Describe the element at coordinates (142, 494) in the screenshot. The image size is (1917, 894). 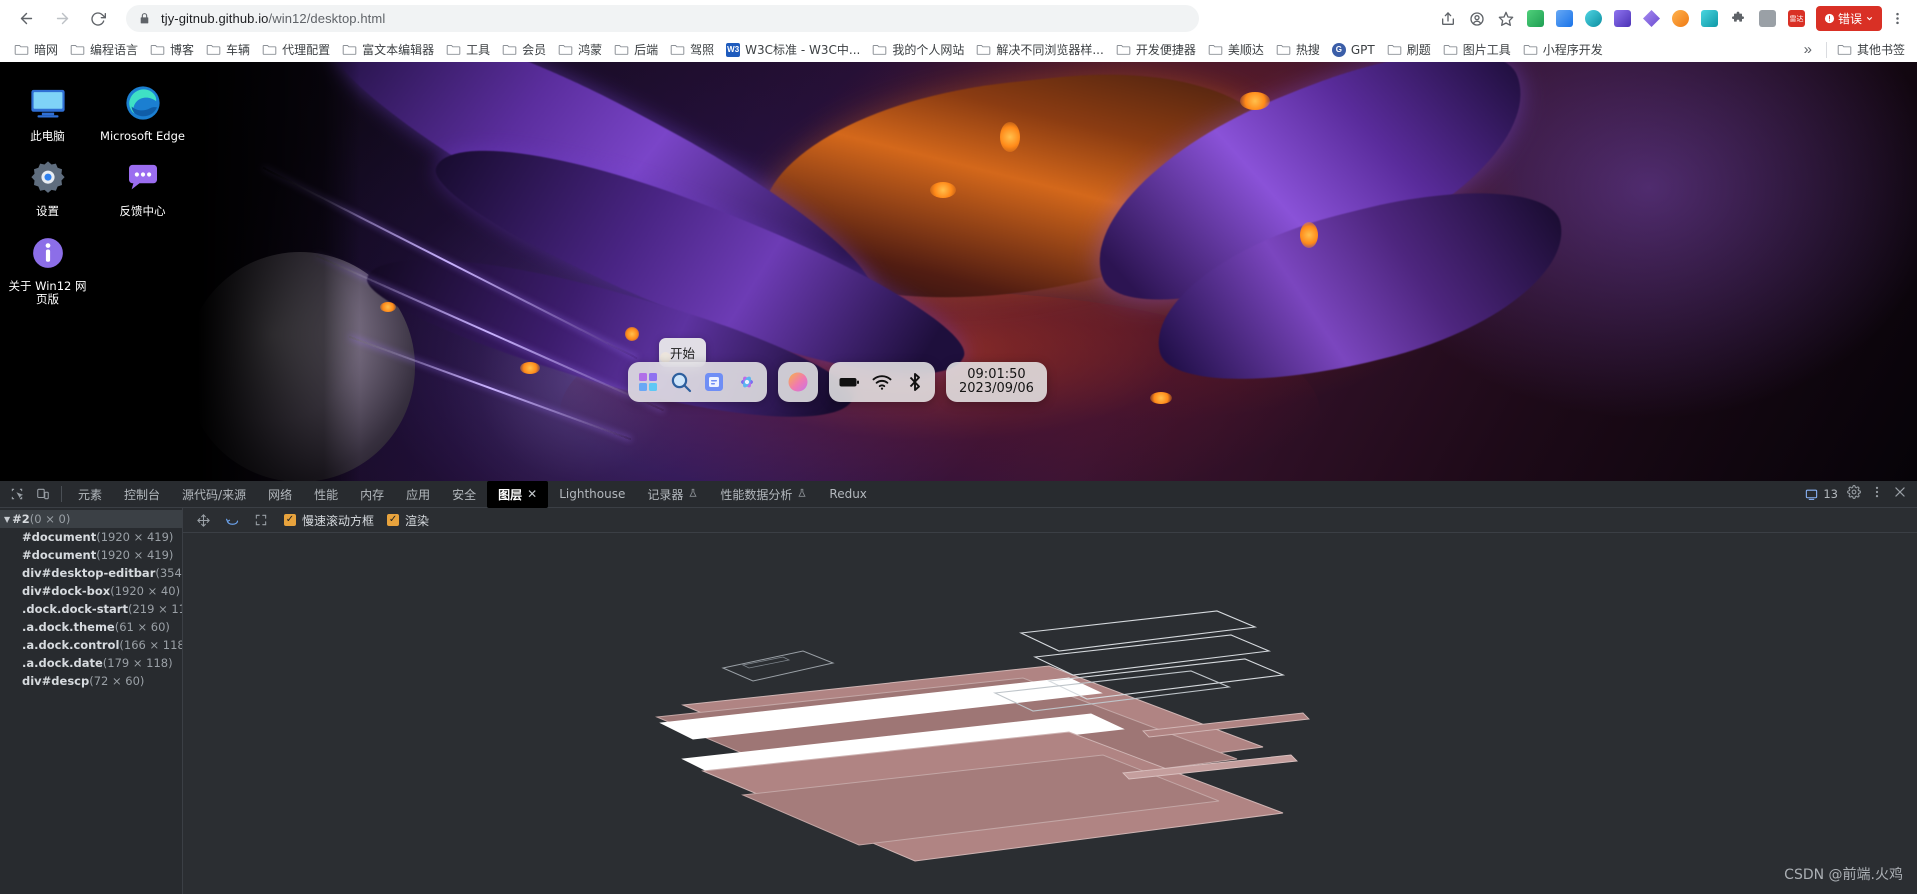
I see `tab-console: 控制台` at that location.